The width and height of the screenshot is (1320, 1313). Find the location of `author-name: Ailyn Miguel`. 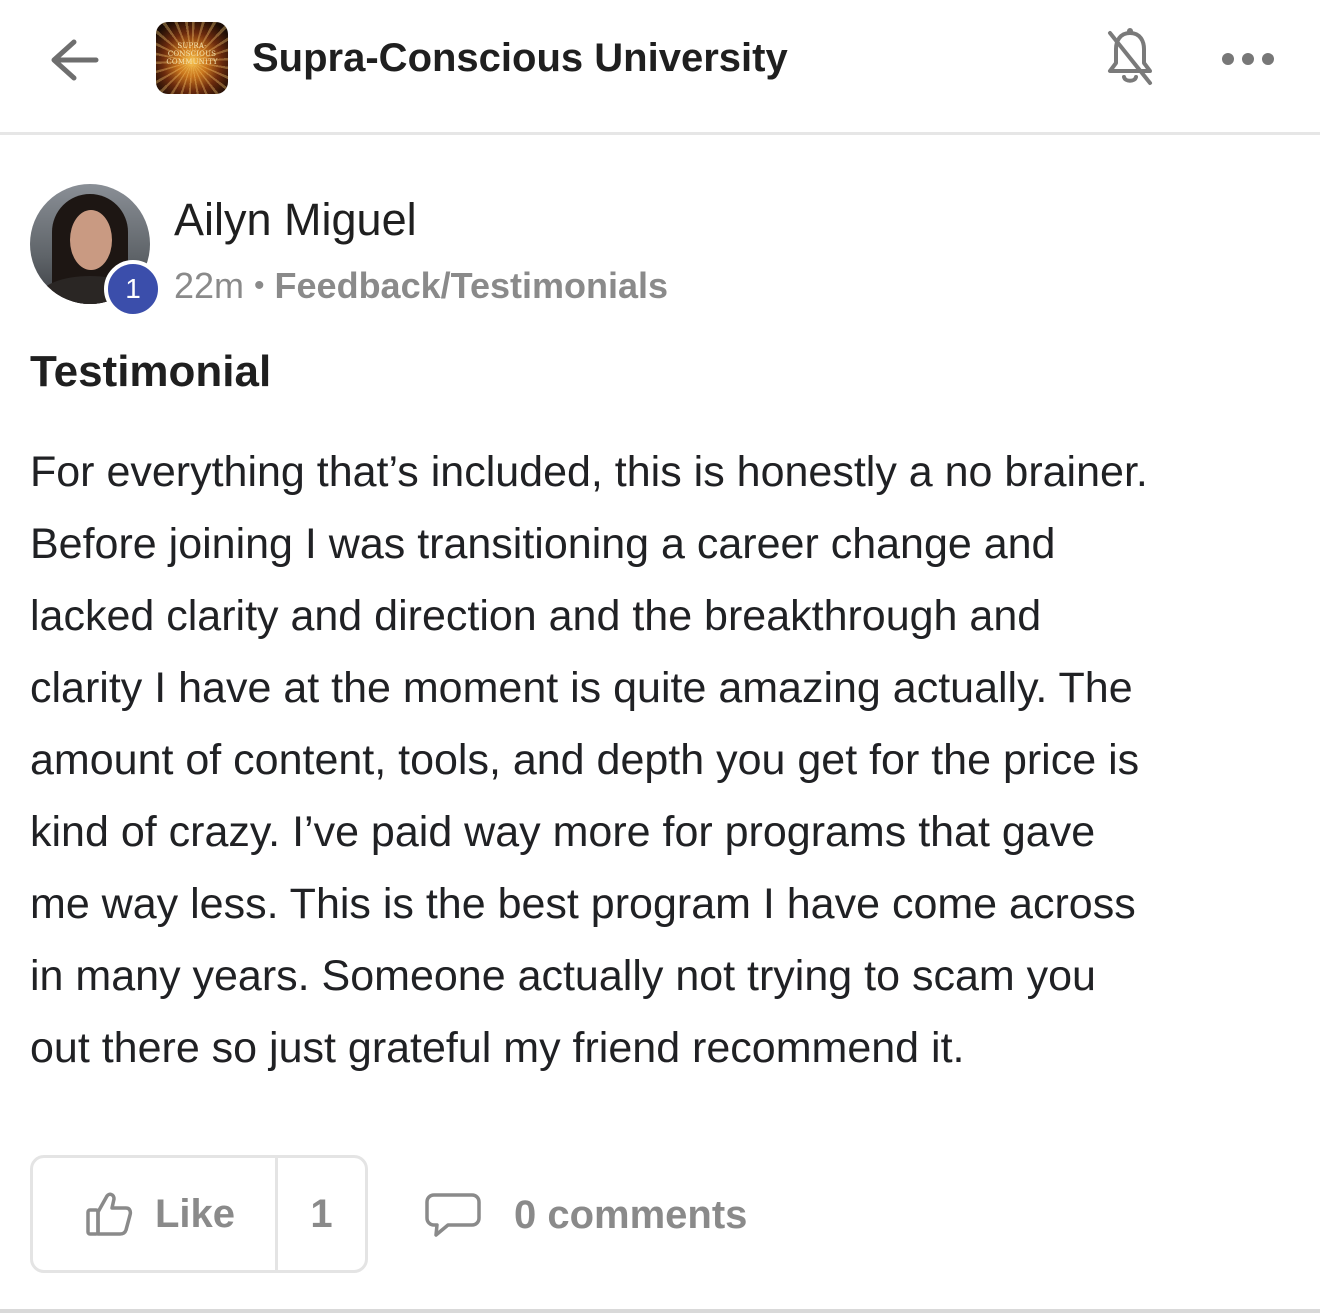

author-name: Ailyn Miguel is located at coordinates (295, 220).